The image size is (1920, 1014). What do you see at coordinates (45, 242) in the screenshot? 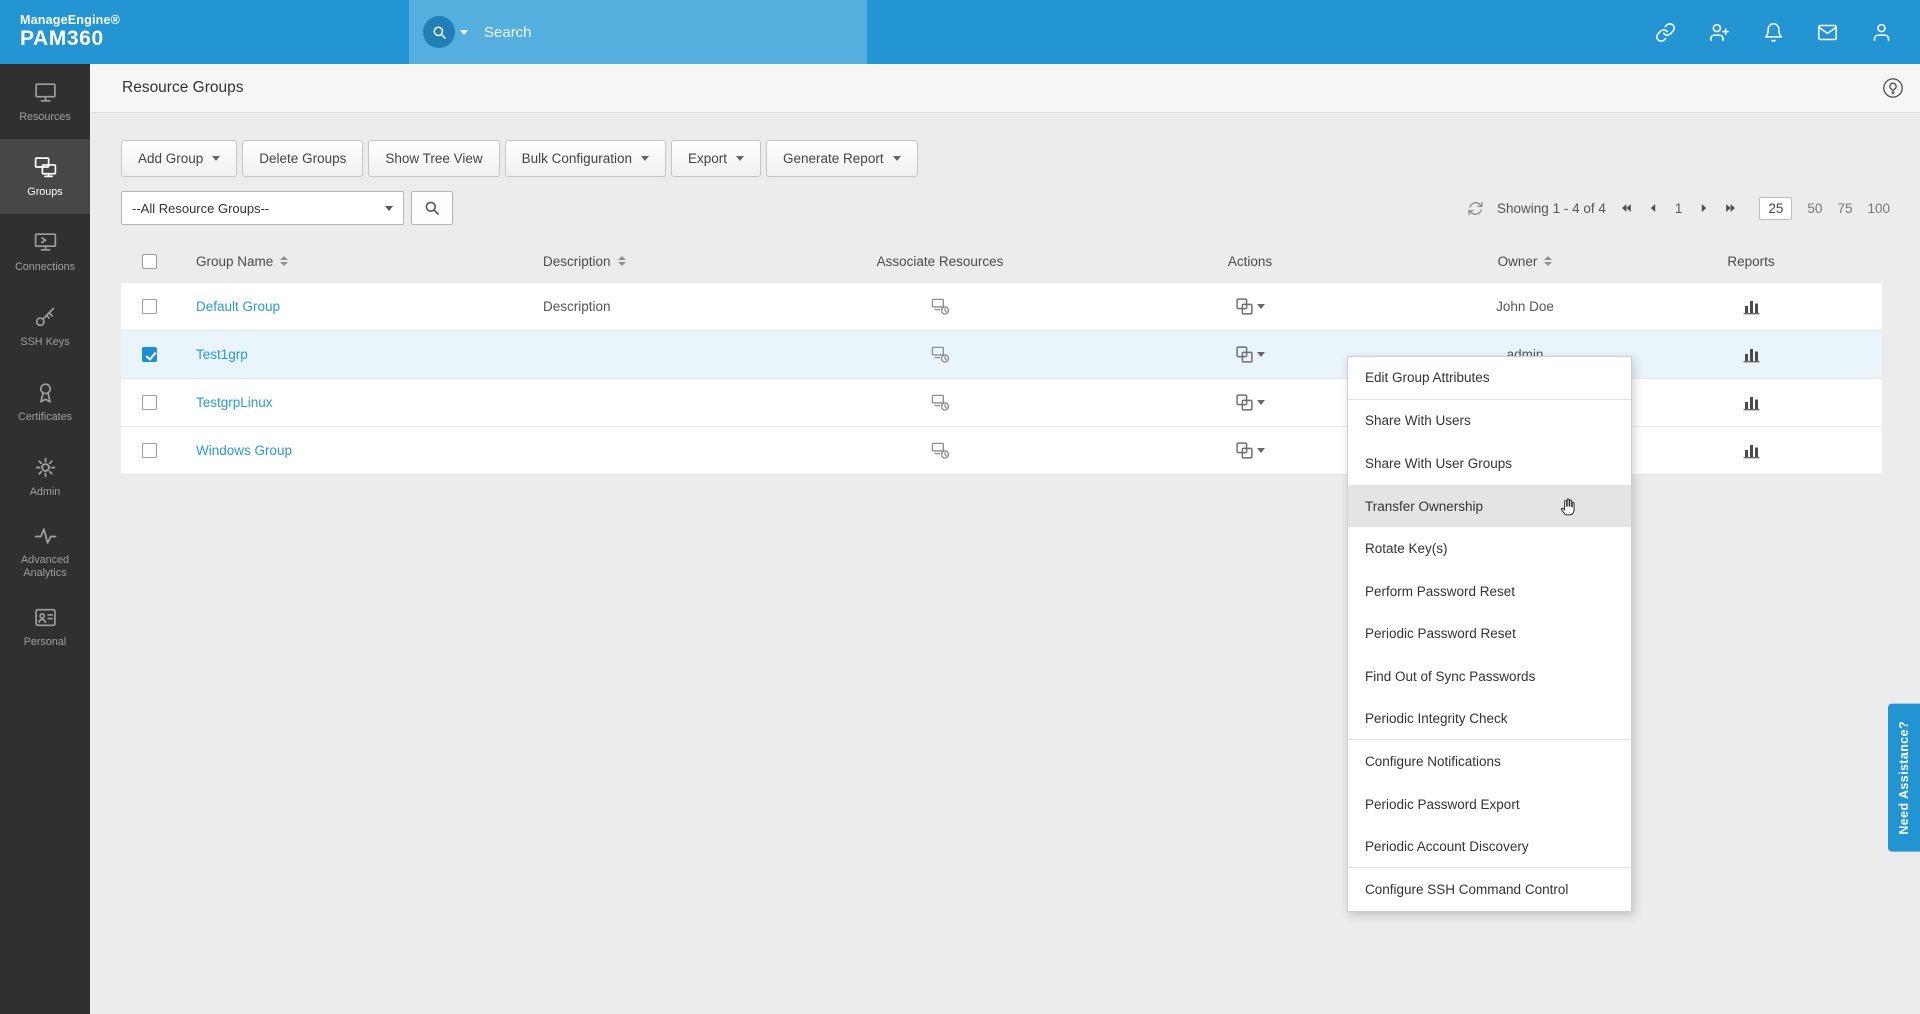
I see `connections-icon` at bounding box center [45, 242].